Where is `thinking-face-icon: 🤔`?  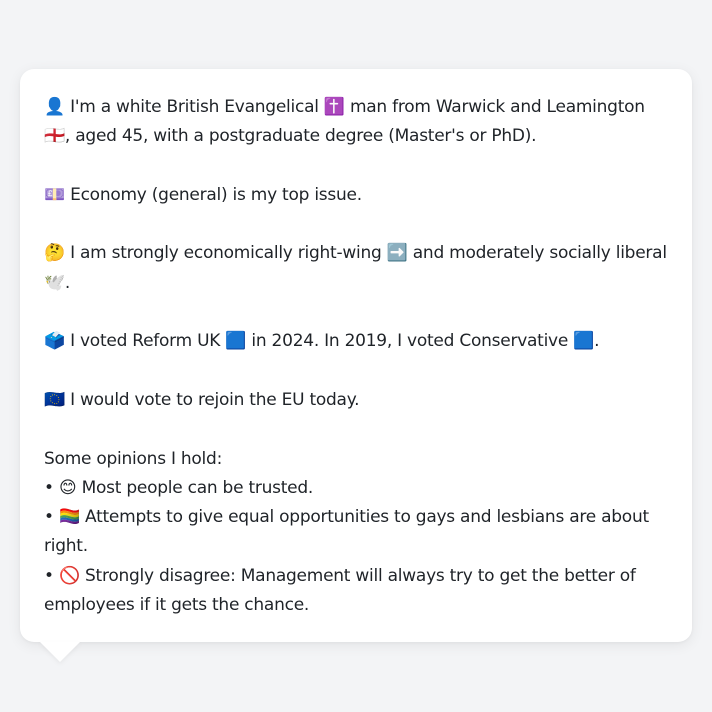
thinking-face-icon: 🤔 is located at coordinates (54, 253).